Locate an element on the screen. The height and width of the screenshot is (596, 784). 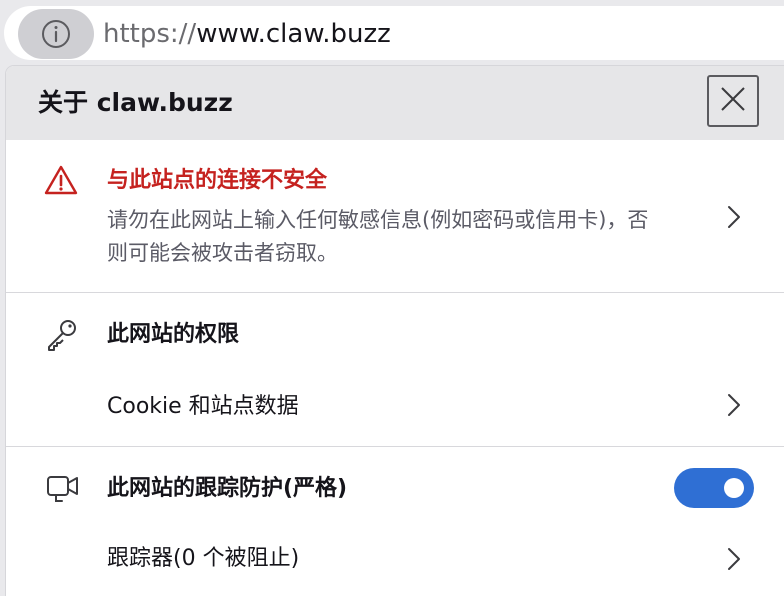
tracking-camera-icon is located at coordinates (63, 491).